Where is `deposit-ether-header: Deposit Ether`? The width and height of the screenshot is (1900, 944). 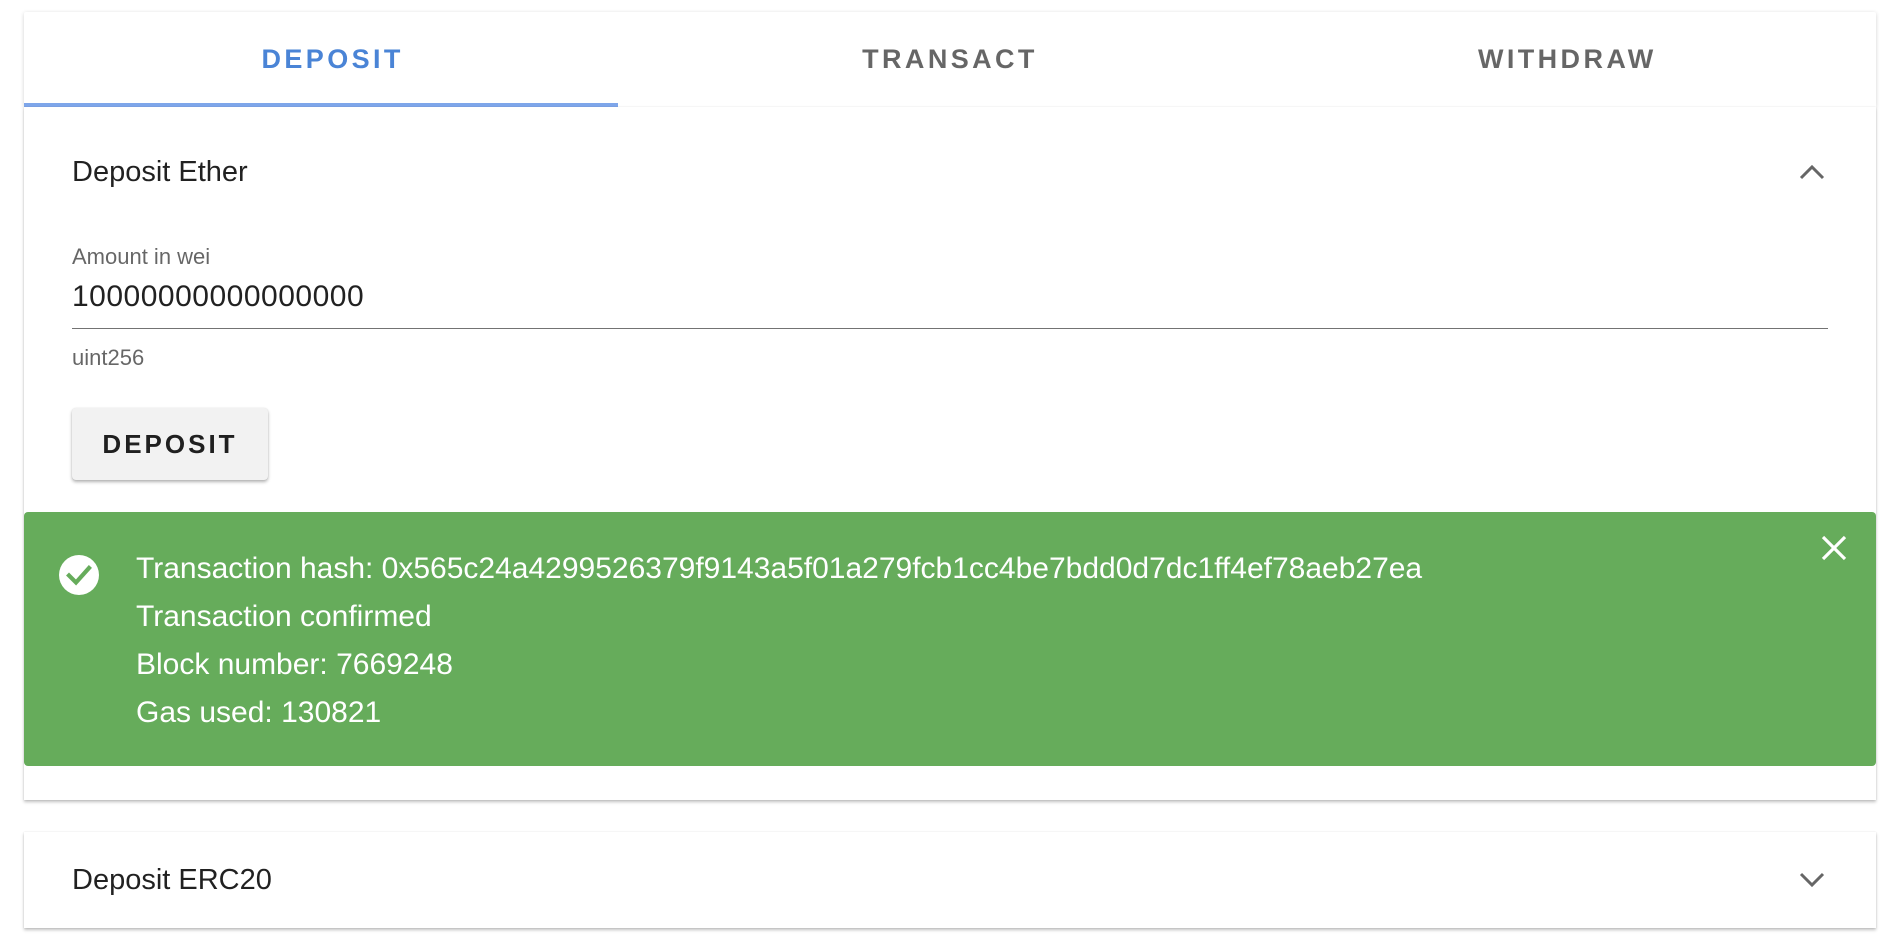 deposit-ether-header: Deposit Ether is located at coordinates (950, 172).